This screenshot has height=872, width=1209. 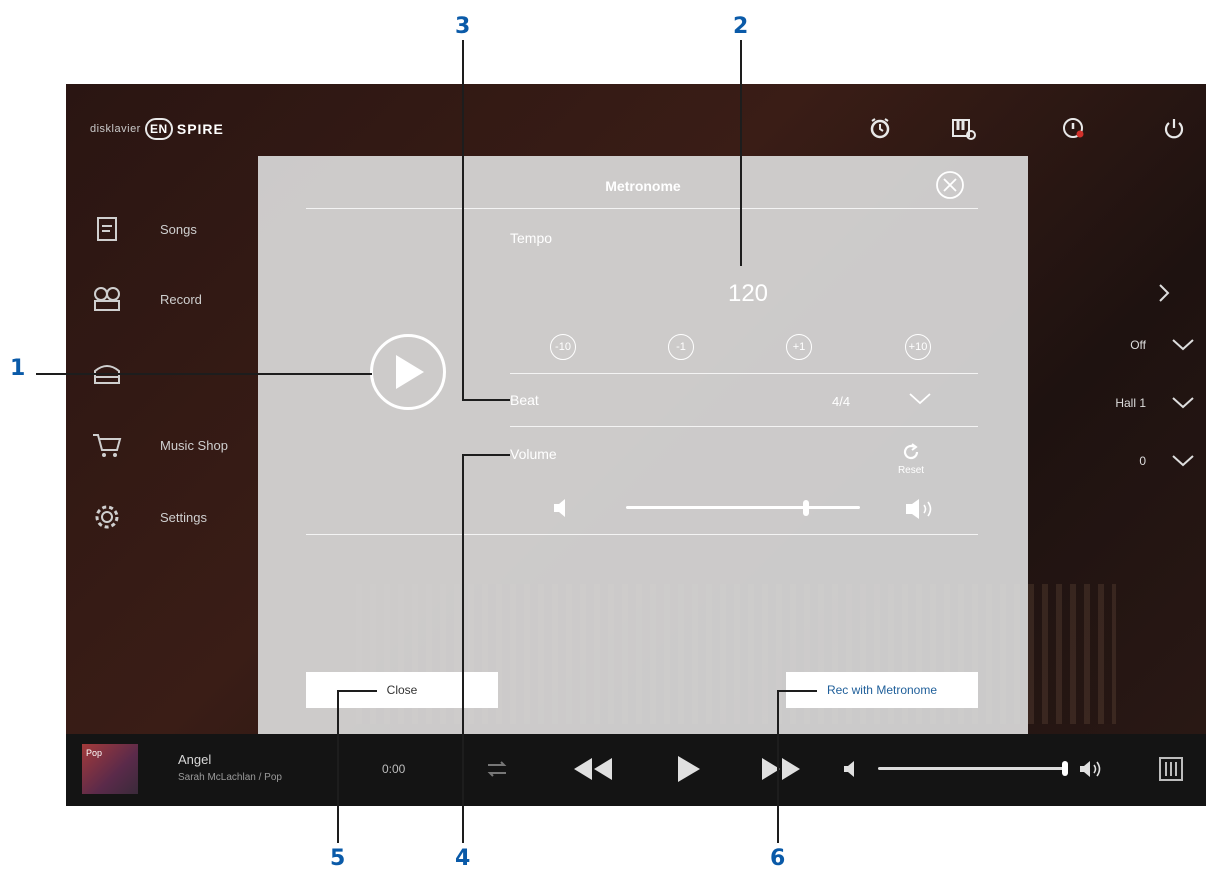 I want to click on album-thumbnail-label: Pop, so click(x=94, y=753).